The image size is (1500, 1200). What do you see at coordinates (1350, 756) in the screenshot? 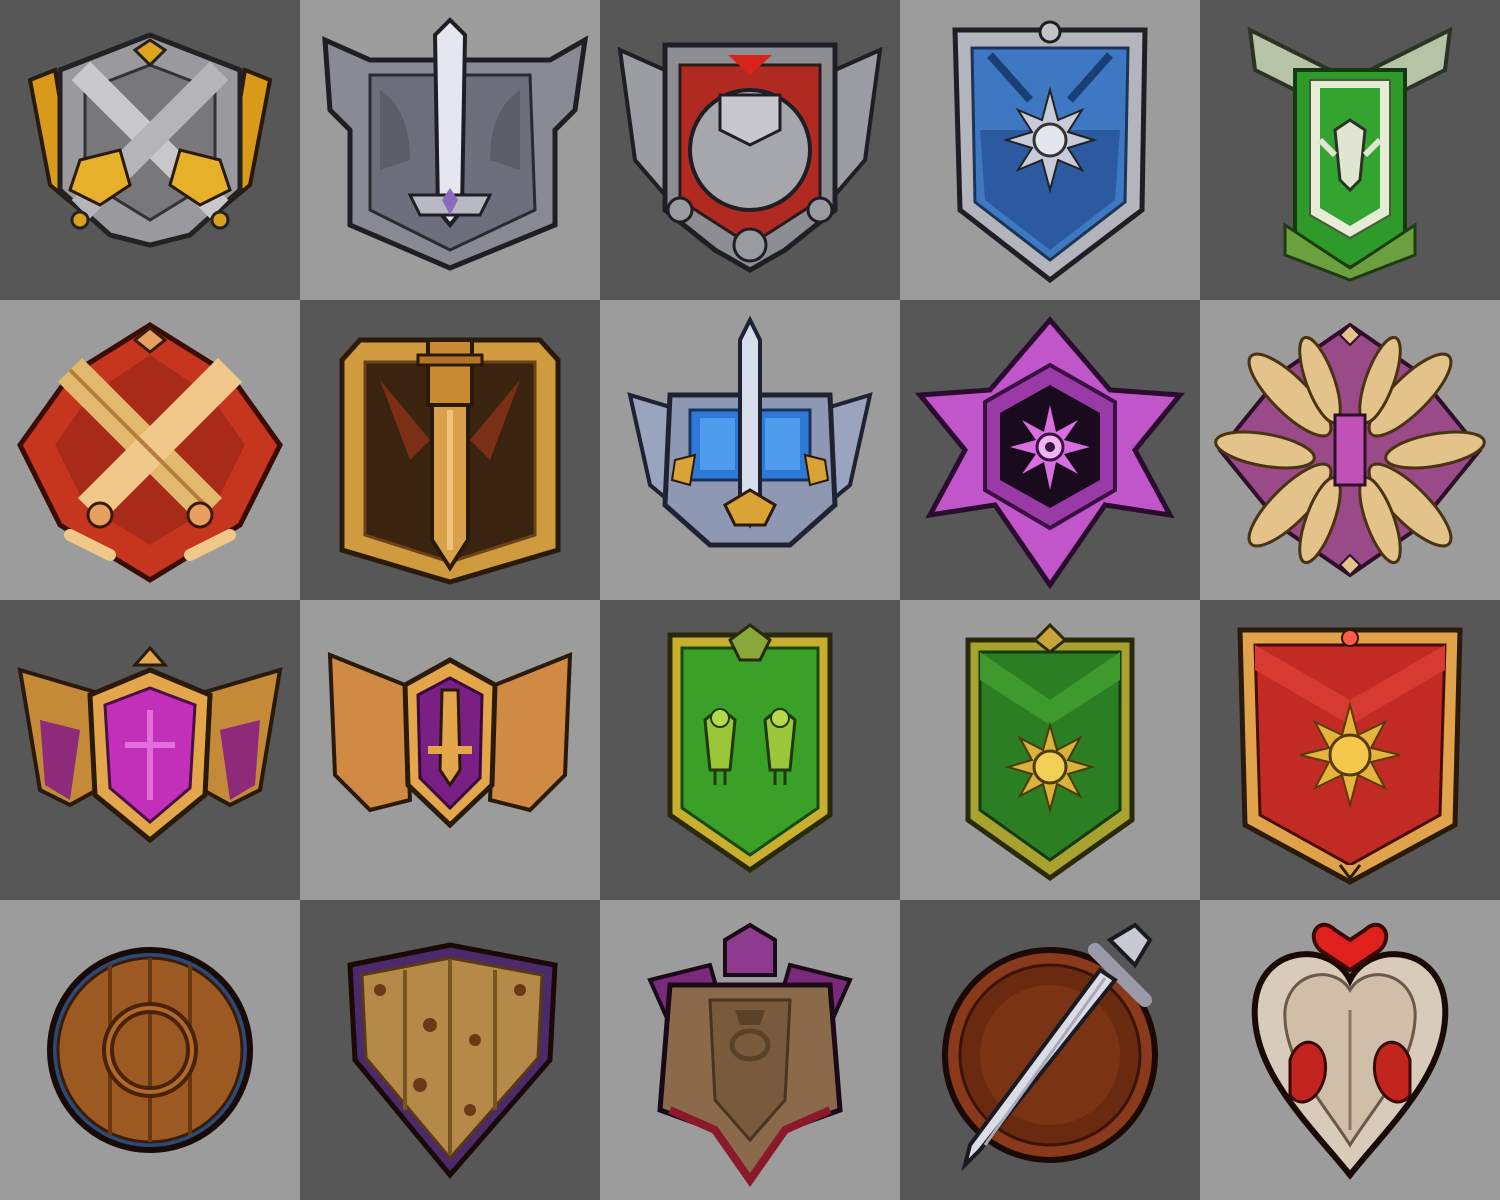
I see `red-sun-banner-icon` at bounding box center [1350, 756].